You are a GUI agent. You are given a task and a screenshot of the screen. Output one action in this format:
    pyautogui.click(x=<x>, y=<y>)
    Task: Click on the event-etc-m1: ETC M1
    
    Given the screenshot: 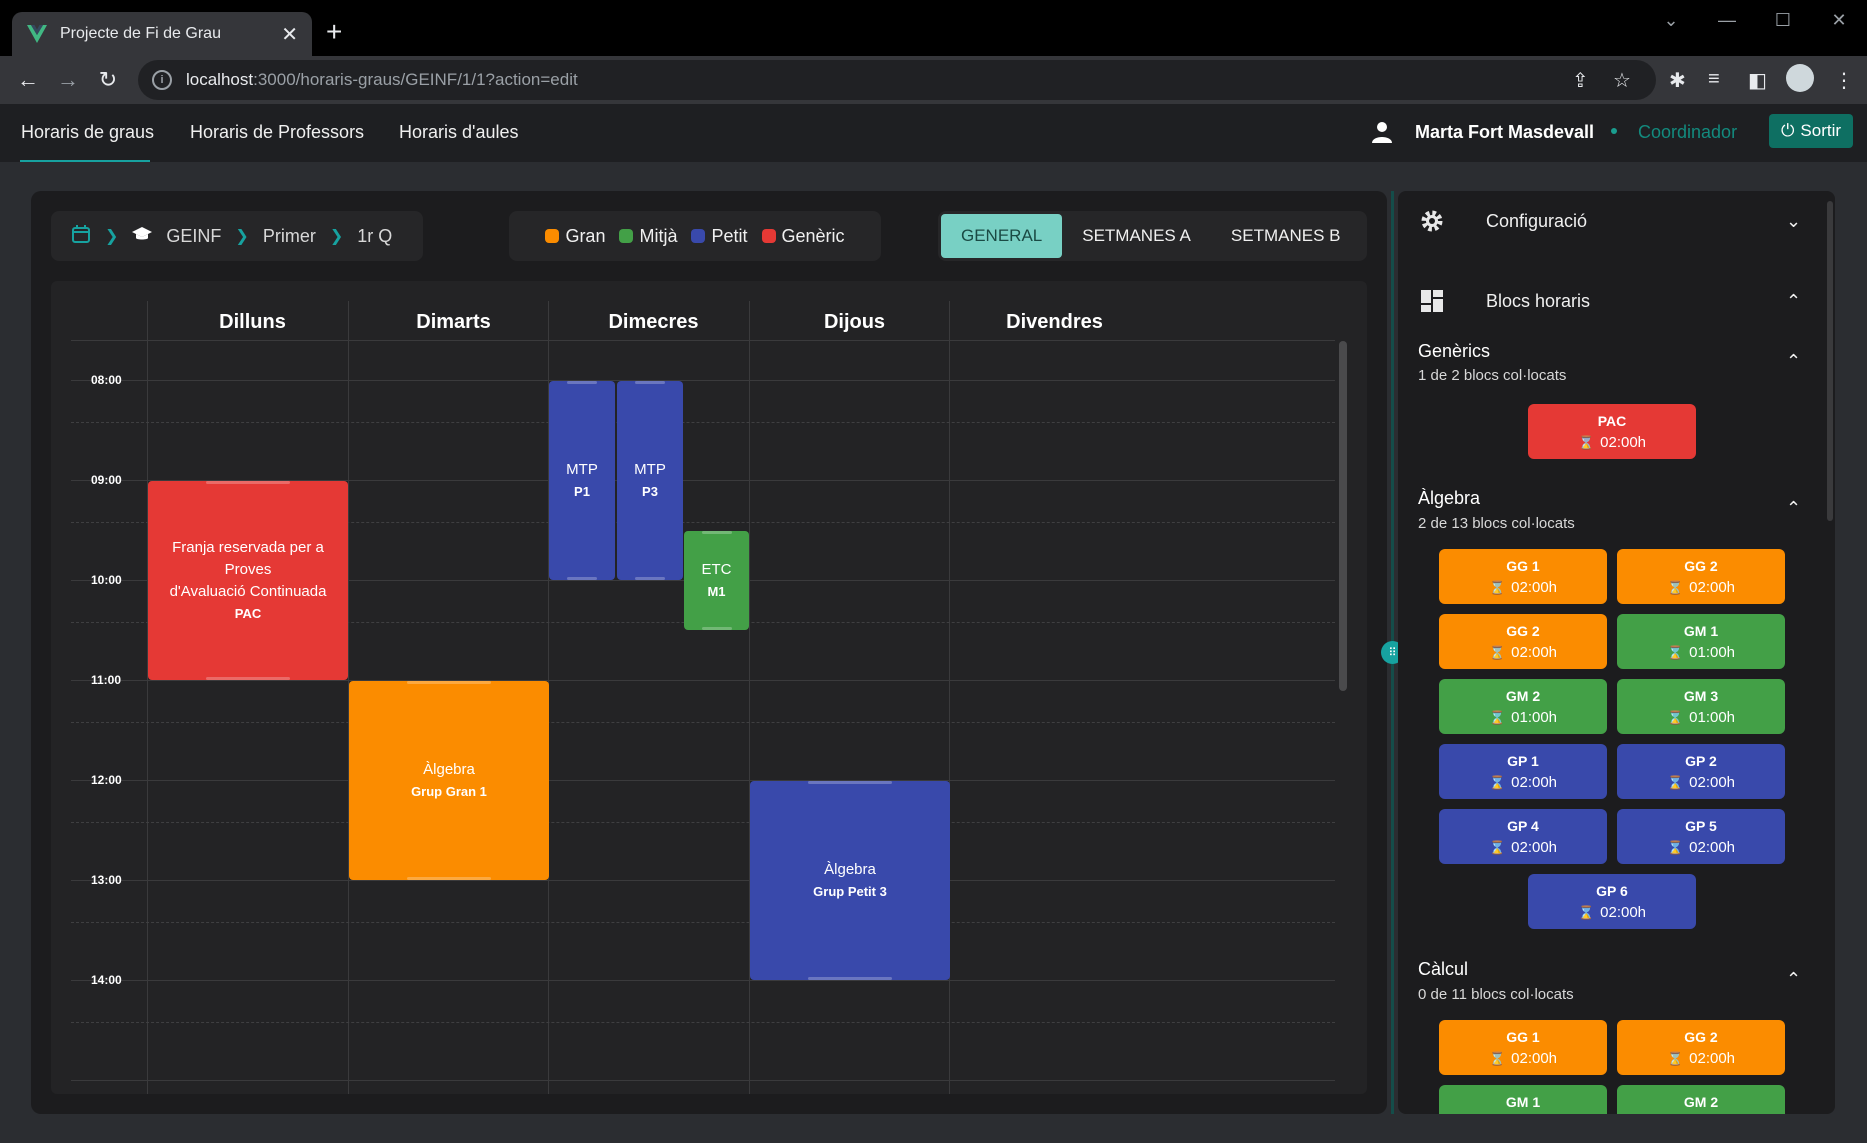 What is the action you would take?
    pyautogui.click(x=716, y=580)
    